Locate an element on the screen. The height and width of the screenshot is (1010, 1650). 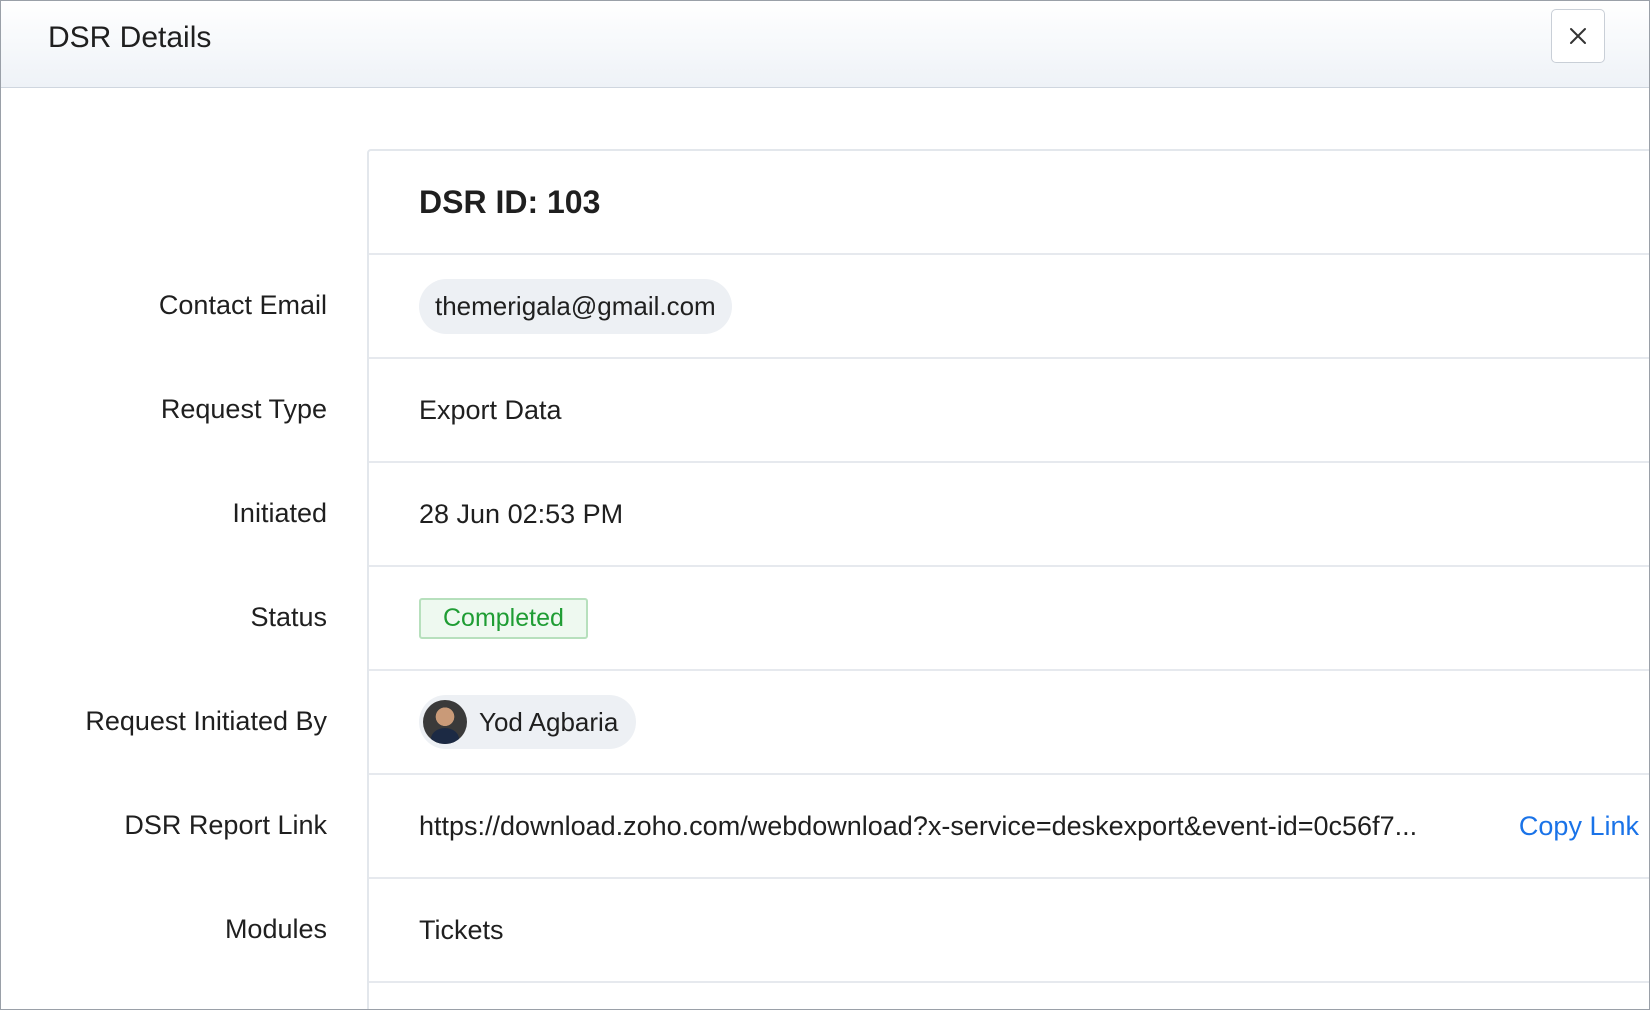
request-type-row: Export Data is located at coordinates (1009, 411).